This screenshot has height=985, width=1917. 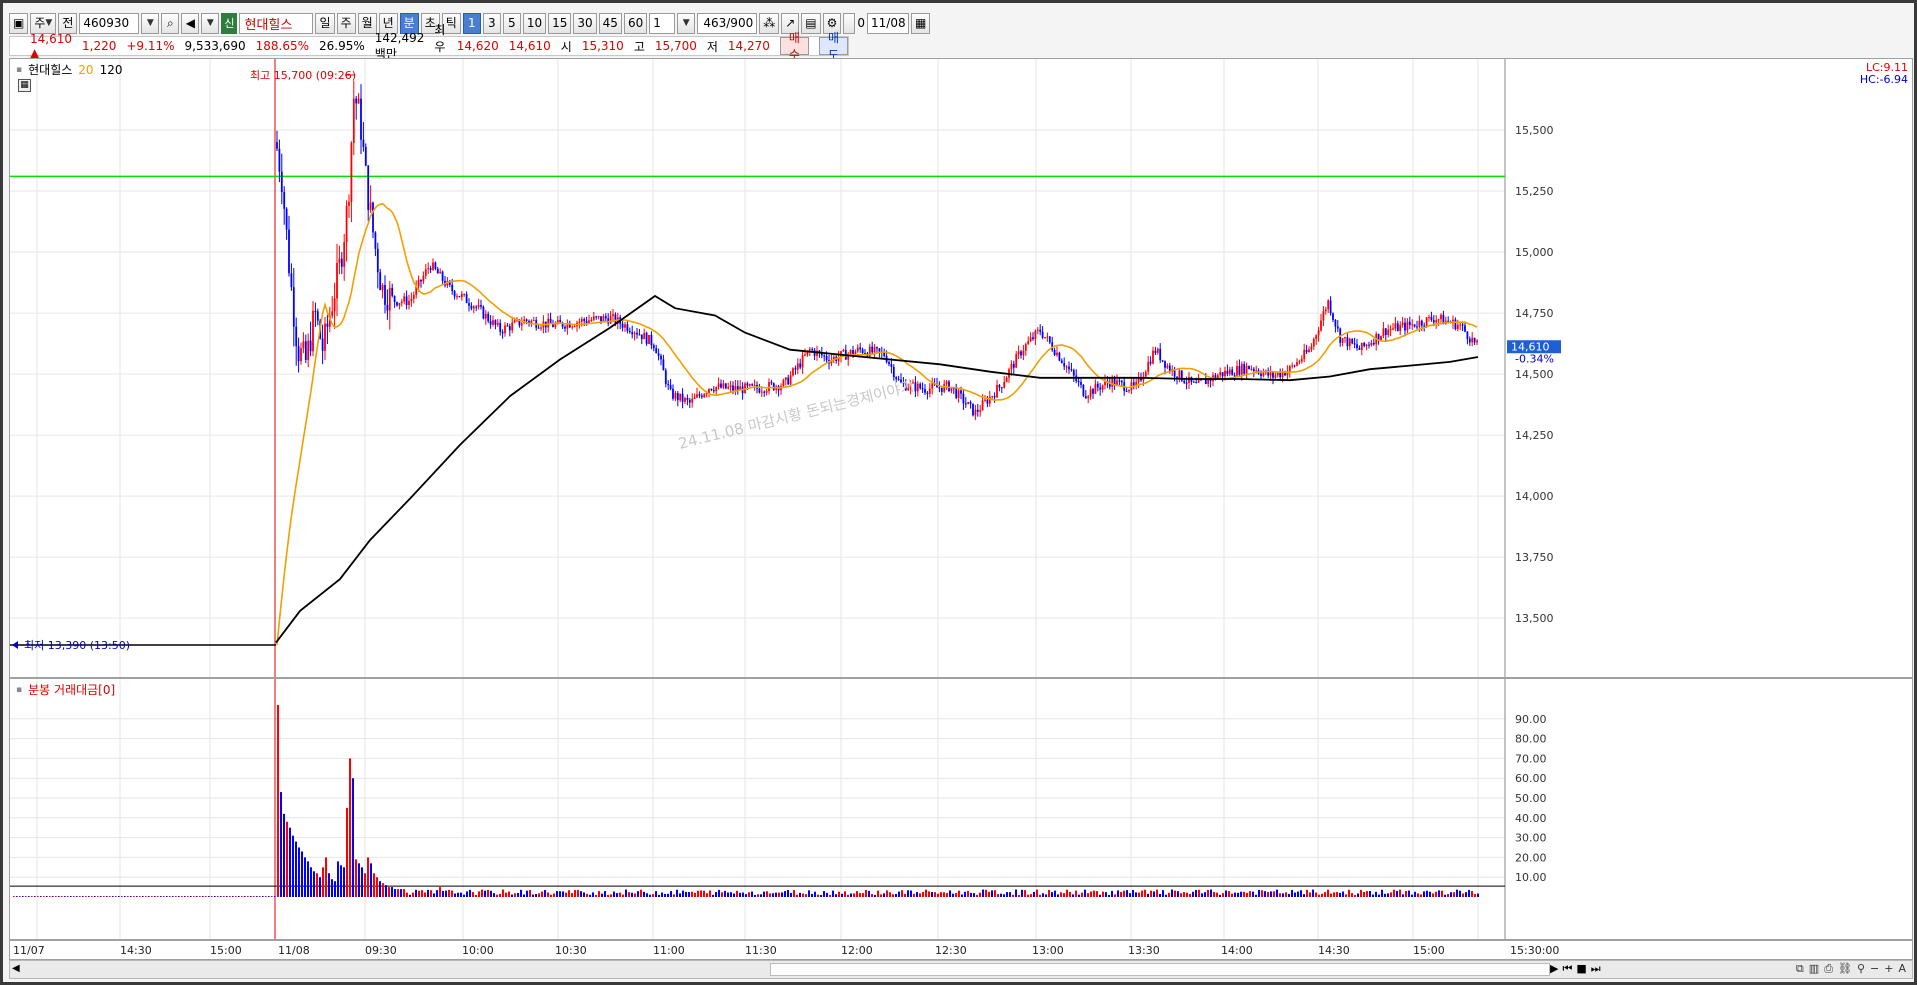 I want to click on zoom-out-icon: −, so click(x=1874, y=969).